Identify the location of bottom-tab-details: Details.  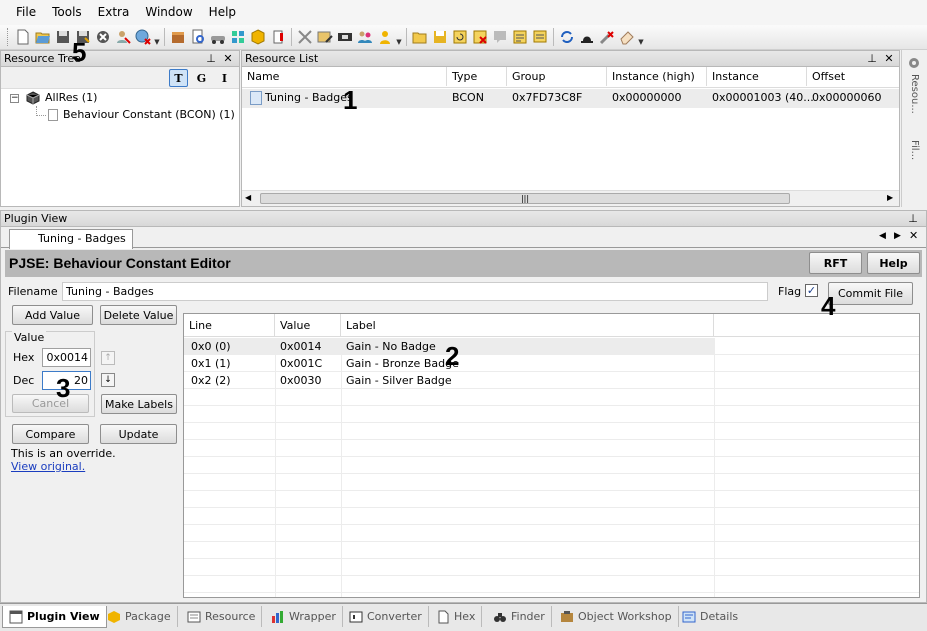
(710, 616).